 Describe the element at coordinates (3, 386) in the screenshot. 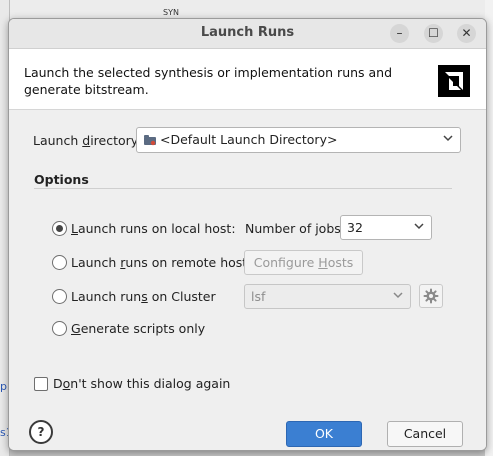

I see `background-text: p` at that location.